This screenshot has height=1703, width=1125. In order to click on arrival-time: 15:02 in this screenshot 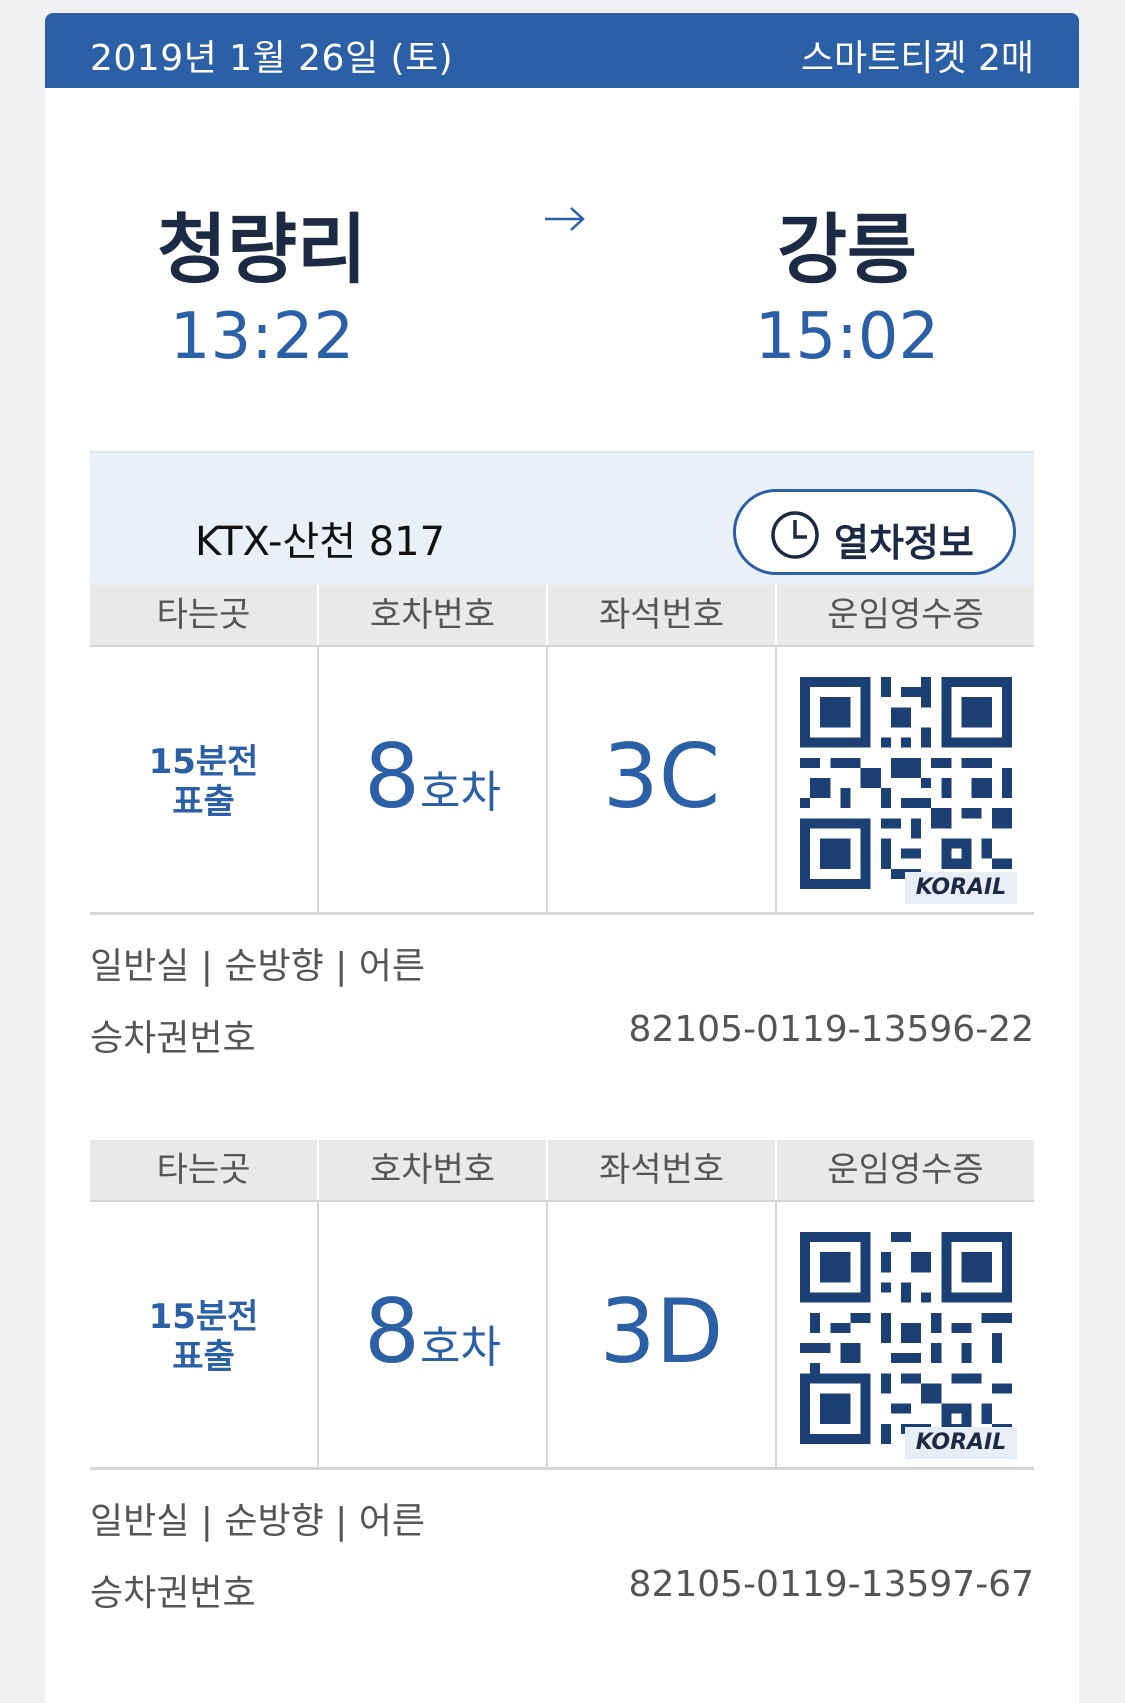, I will do `click(847, 337)`.